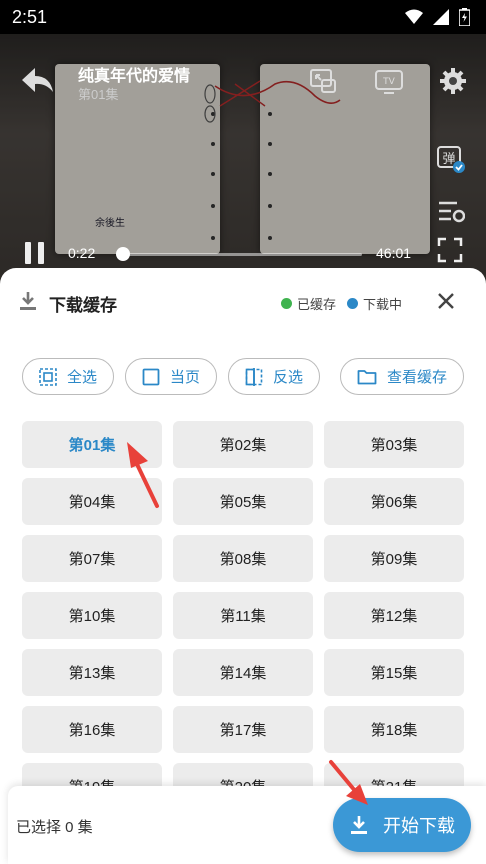  What do you see at coordinates (123, 254) in the screenshot?
I see `seek-knob` at bounding box center [123, 254].